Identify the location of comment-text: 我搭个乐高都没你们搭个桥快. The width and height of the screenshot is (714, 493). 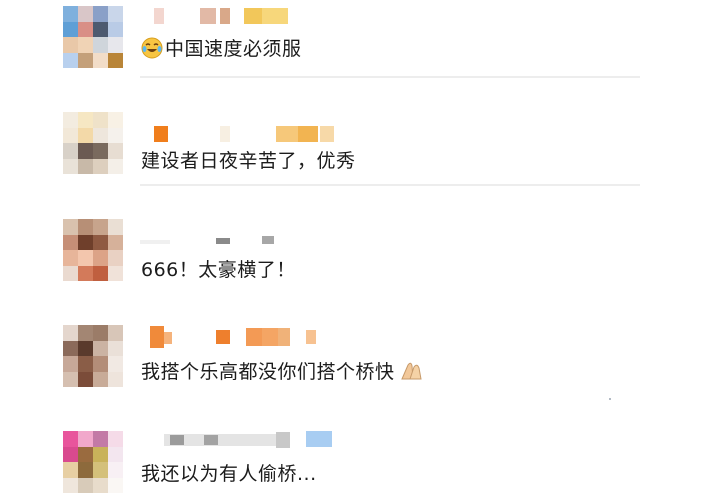
(282, 371).